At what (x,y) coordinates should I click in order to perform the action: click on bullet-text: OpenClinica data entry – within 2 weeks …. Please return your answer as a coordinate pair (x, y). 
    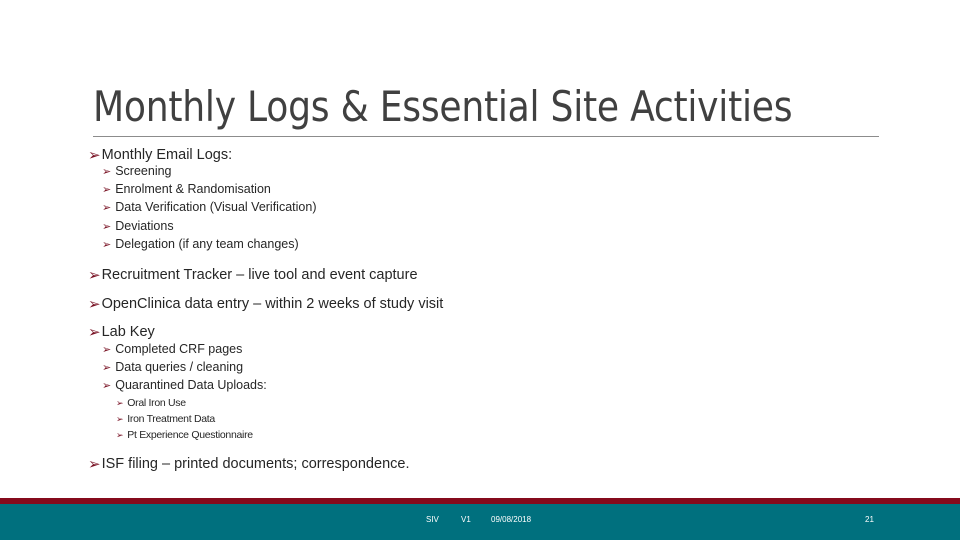
    Looking at the image, I should click on (272, 304).